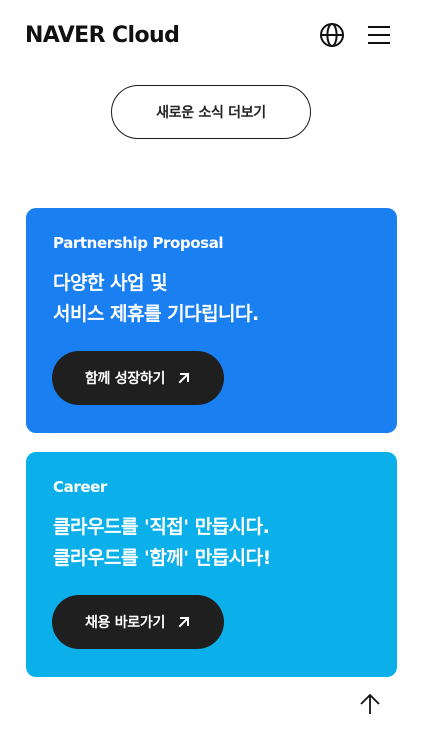 The height and width of the screenshot is (755, 422). What do you see at coordinates (102, 36) in the screenshot?
I see `naver-cloud-logo: NAVER Cloud` at bounding box center [102, 36].